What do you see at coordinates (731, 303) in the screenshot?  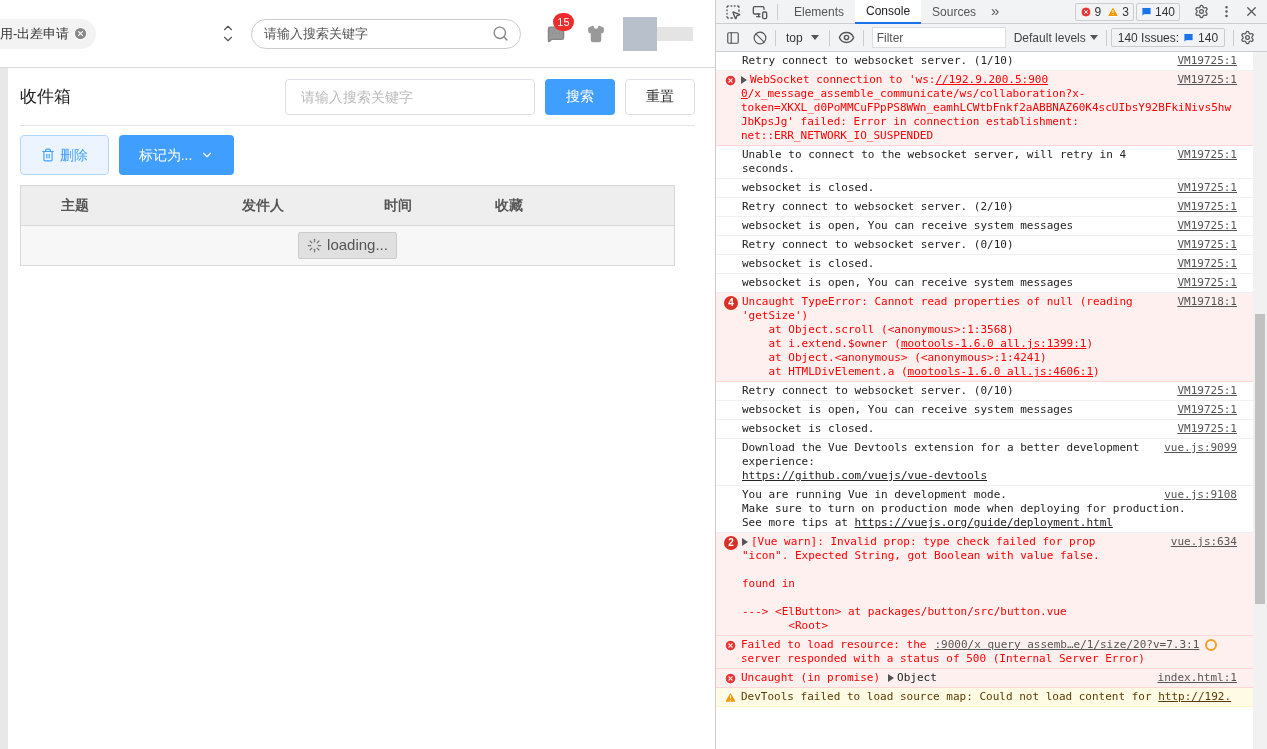 I see `count-badge: 4` at bounding box center [731, 303].